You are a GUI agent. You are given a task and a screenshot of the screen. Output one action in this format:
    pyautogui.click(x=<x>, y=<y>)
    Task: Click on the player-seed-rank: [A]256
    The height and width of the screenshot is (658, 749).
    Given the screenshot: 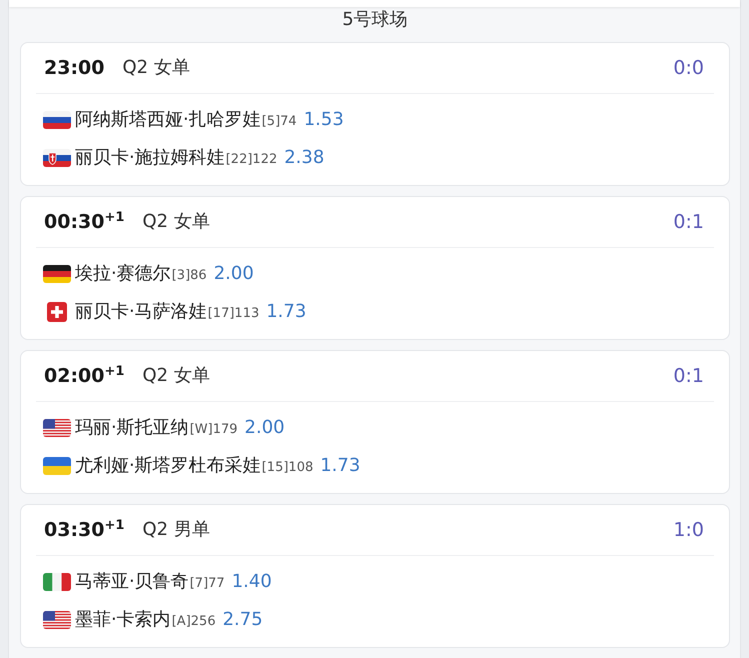 What is the action you would take?
    pyautogui.click(x=194, y=620)
    